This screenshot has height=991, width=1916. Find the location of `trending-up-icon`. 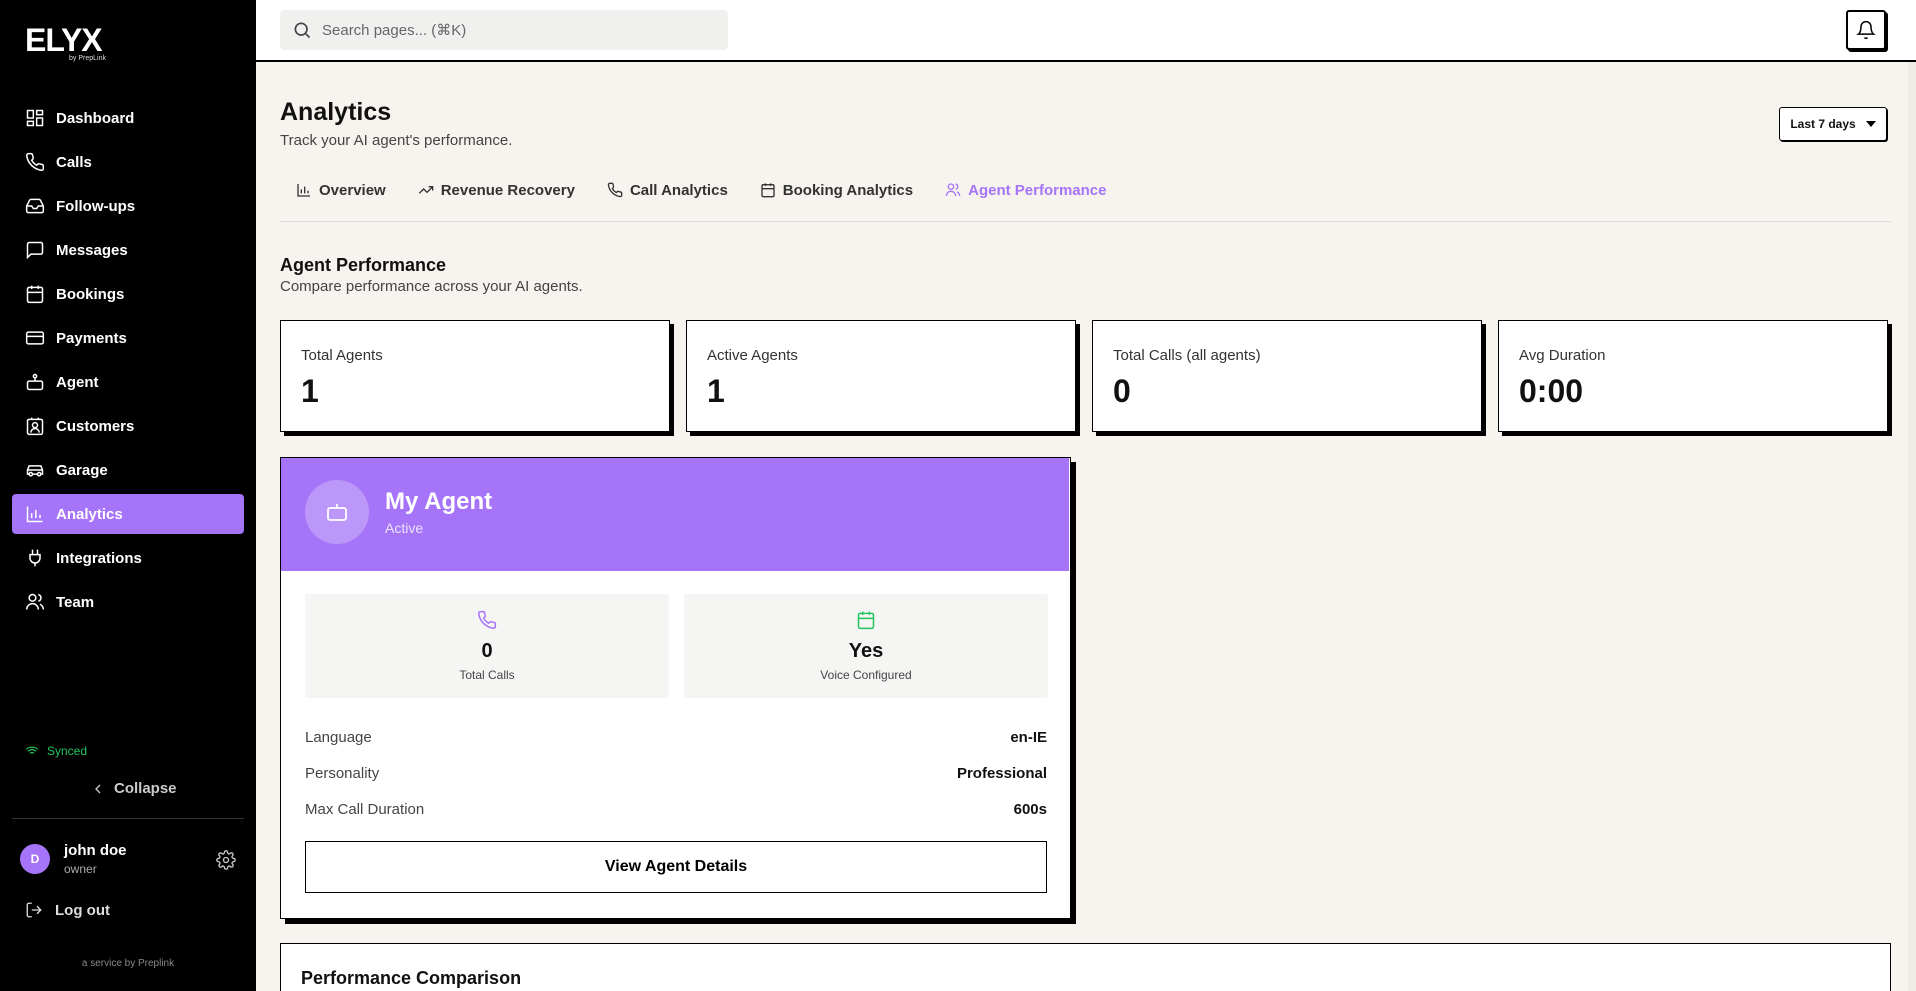

trending-up-icon is located at coordinates (426, 190).